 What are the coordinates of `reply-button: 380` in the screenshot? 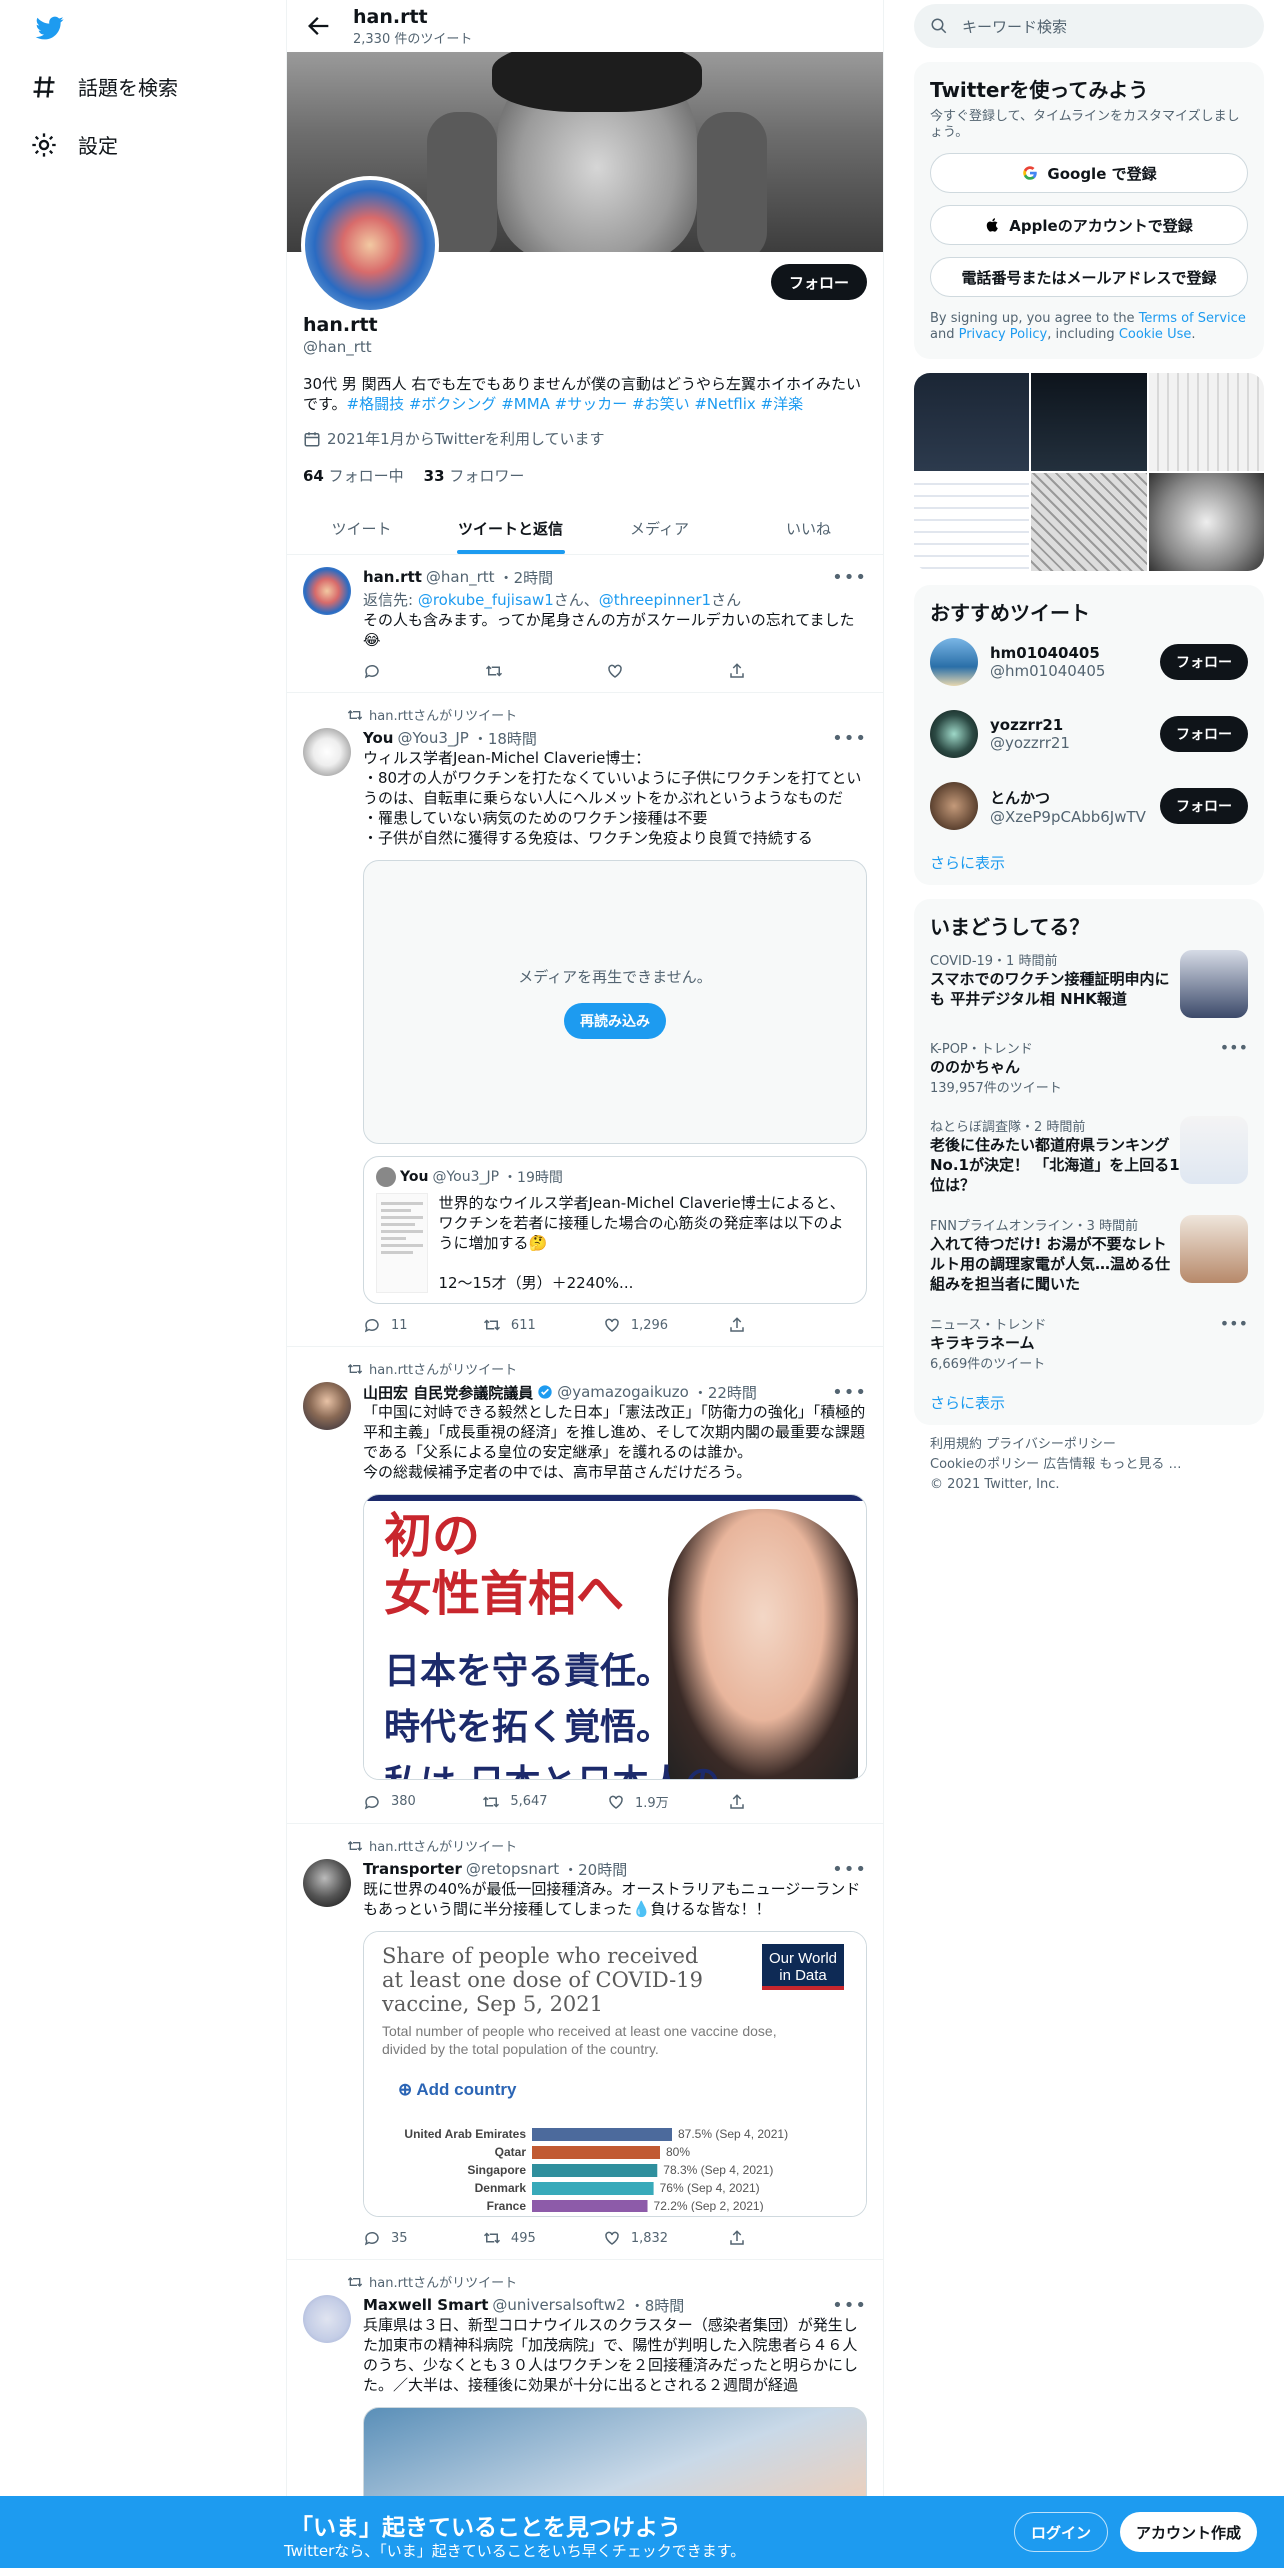 It's located at (393, 1801).